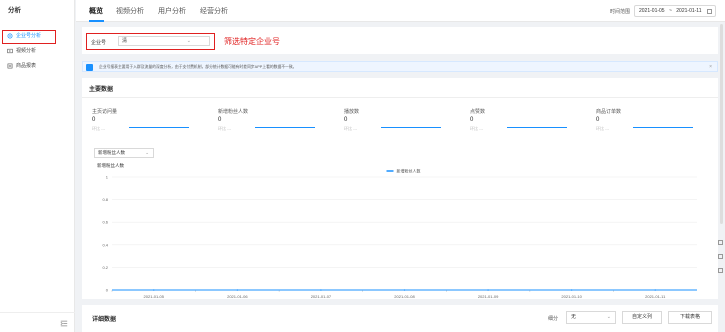 This screenshot has height=332, width=725. What do you see at coordinates (689, 11) in the screenshot?
I see `date-end: 2021-01-11` at bounding box center [689, 11].